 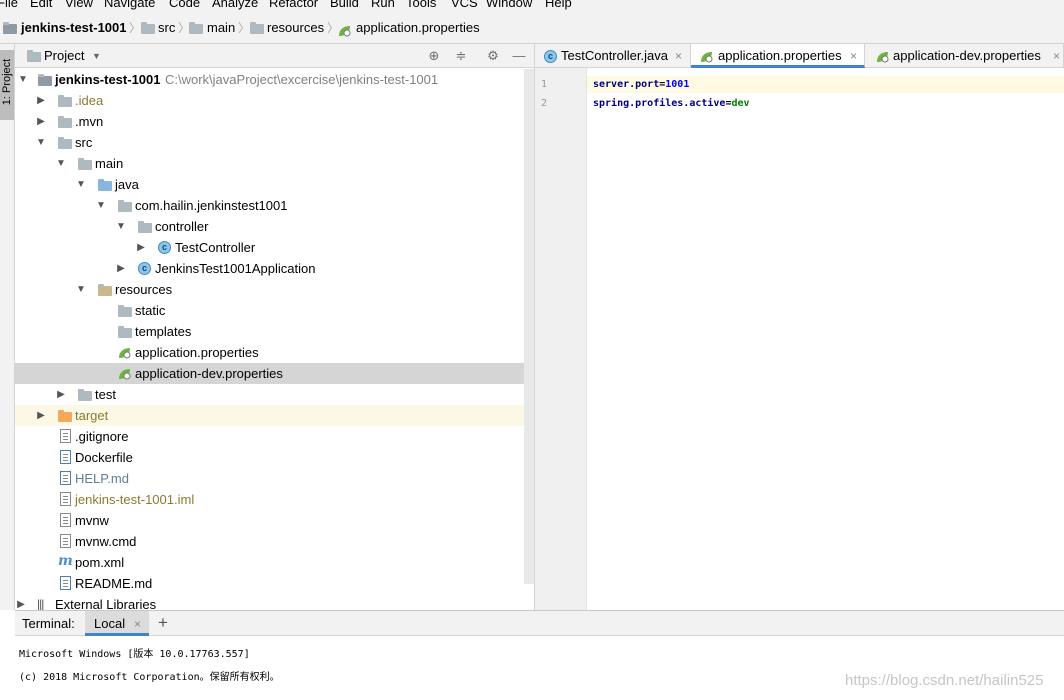 I want to click on tree-row-selected: application-dev.properties, so click(x=274, y=373).